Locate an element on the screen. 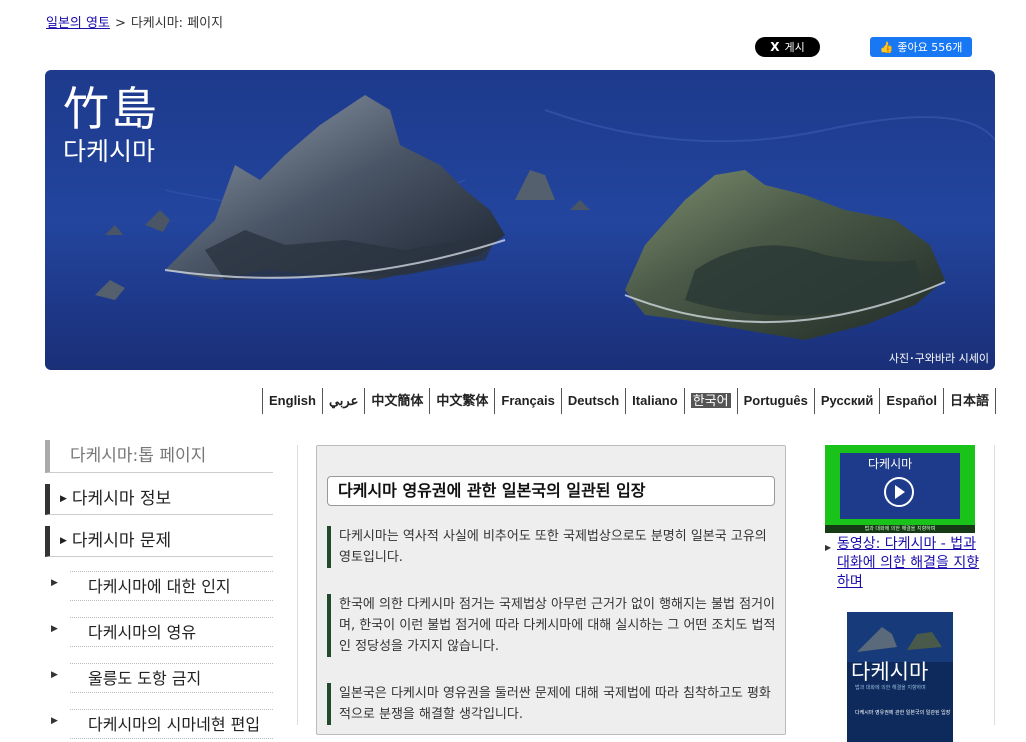 This screenshot has width=1026, height=742. sidebar-item-info-label: 다케시마 정보 is located at coordinates (121, 499).